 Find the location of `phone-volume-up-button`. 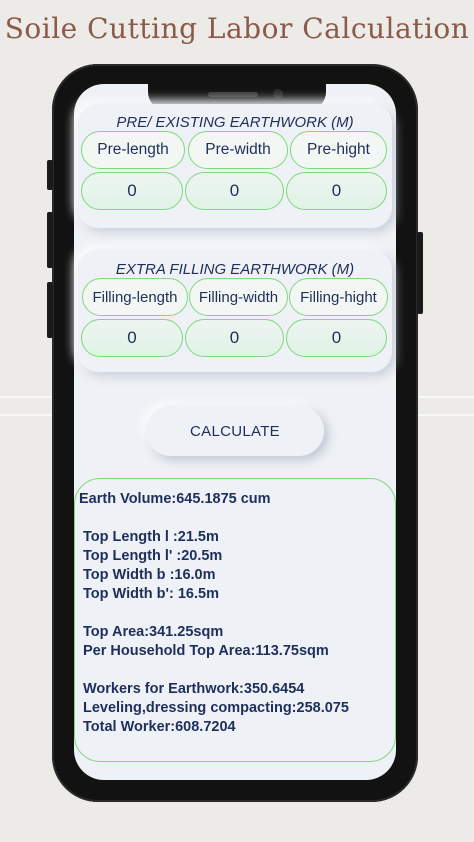

phone-volume-up-button is located at coordinates (50, 240).